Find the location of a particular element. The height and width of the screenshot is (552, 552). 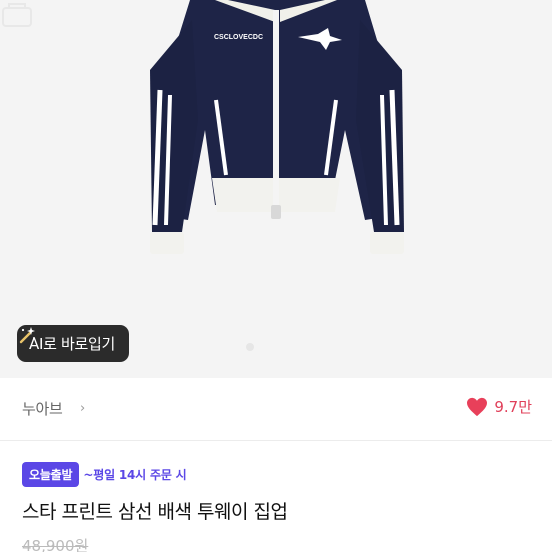

shipping-cutoff-note: ~평일 14시 주문 시 is located at coordinates (135, 475).